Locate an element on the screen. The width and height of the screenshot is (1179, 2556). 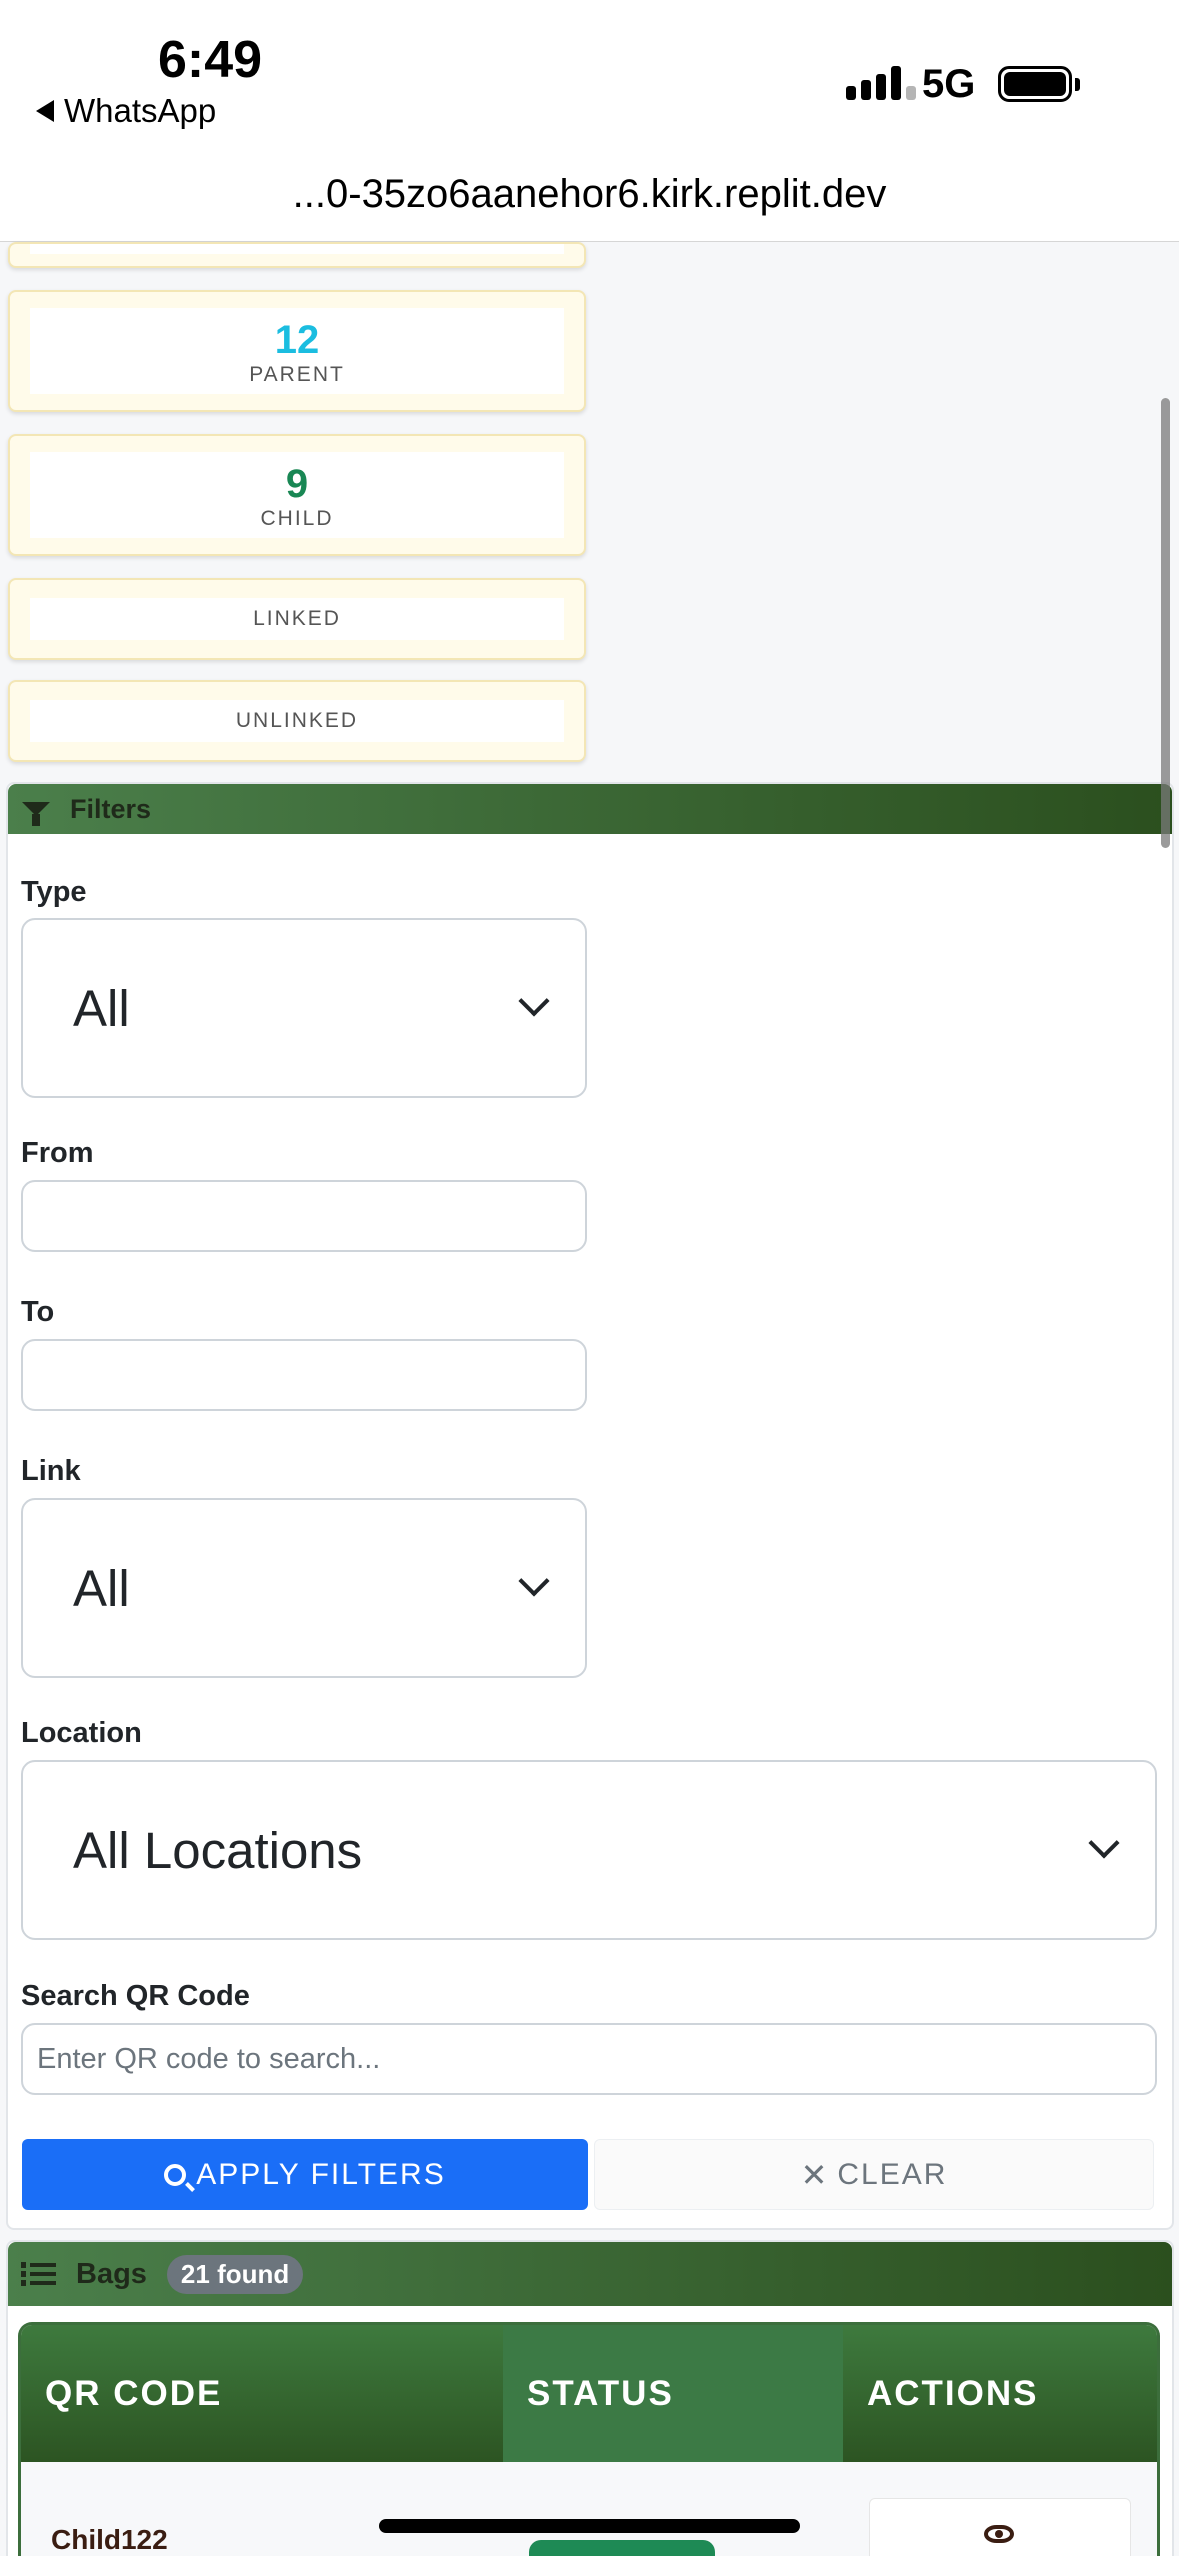
eye-icon is located at coordinates (999, 2534).